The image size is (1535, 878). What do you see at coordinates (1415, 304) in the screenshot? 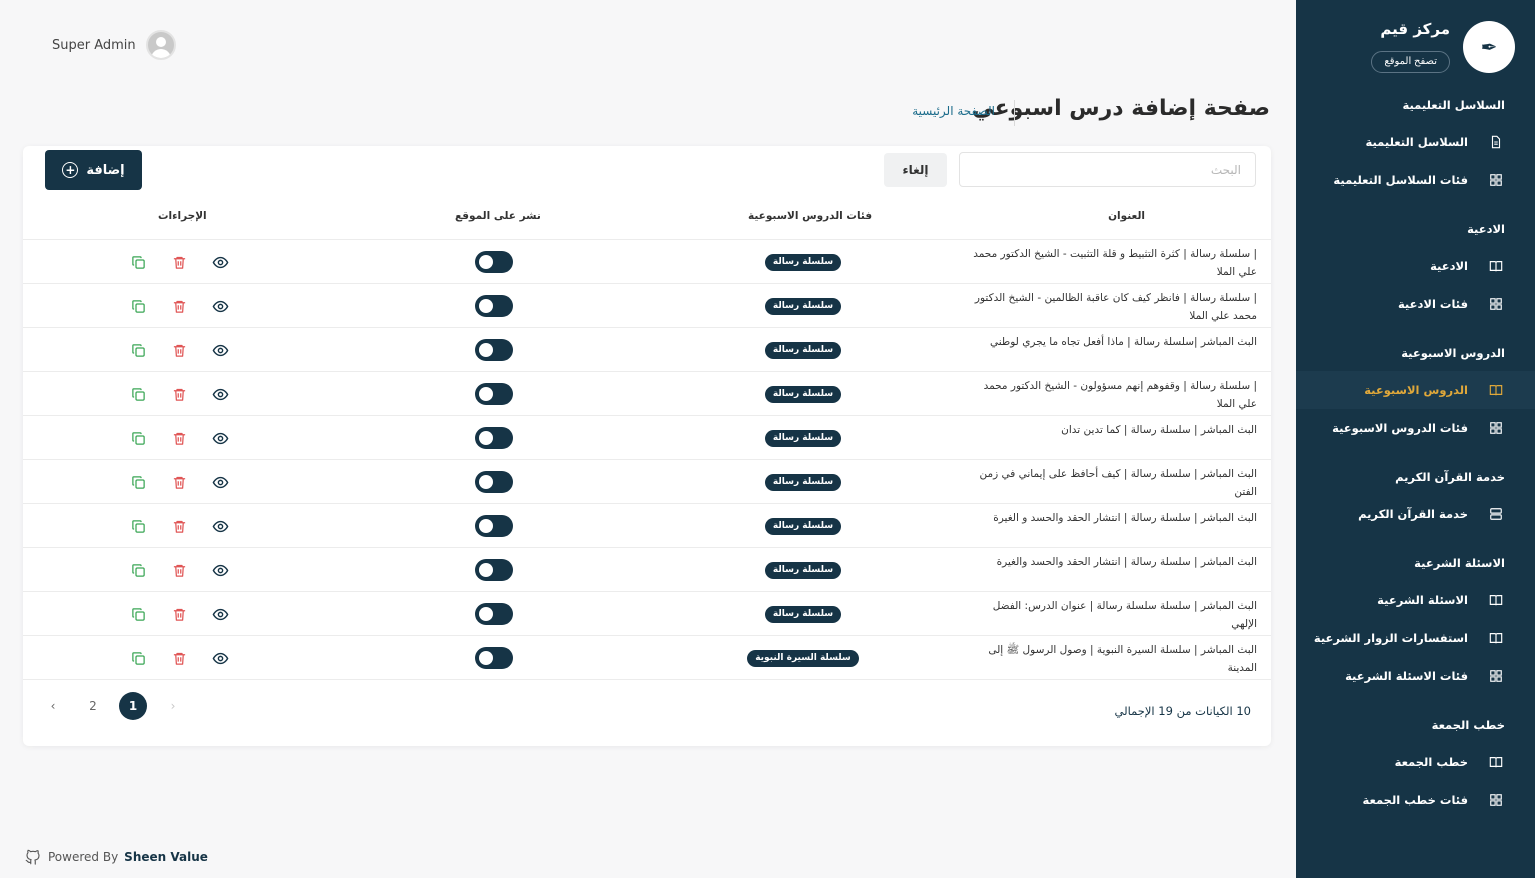
I see `sidebar-item: فئات الادعية` at bounding box center [1415, 304].